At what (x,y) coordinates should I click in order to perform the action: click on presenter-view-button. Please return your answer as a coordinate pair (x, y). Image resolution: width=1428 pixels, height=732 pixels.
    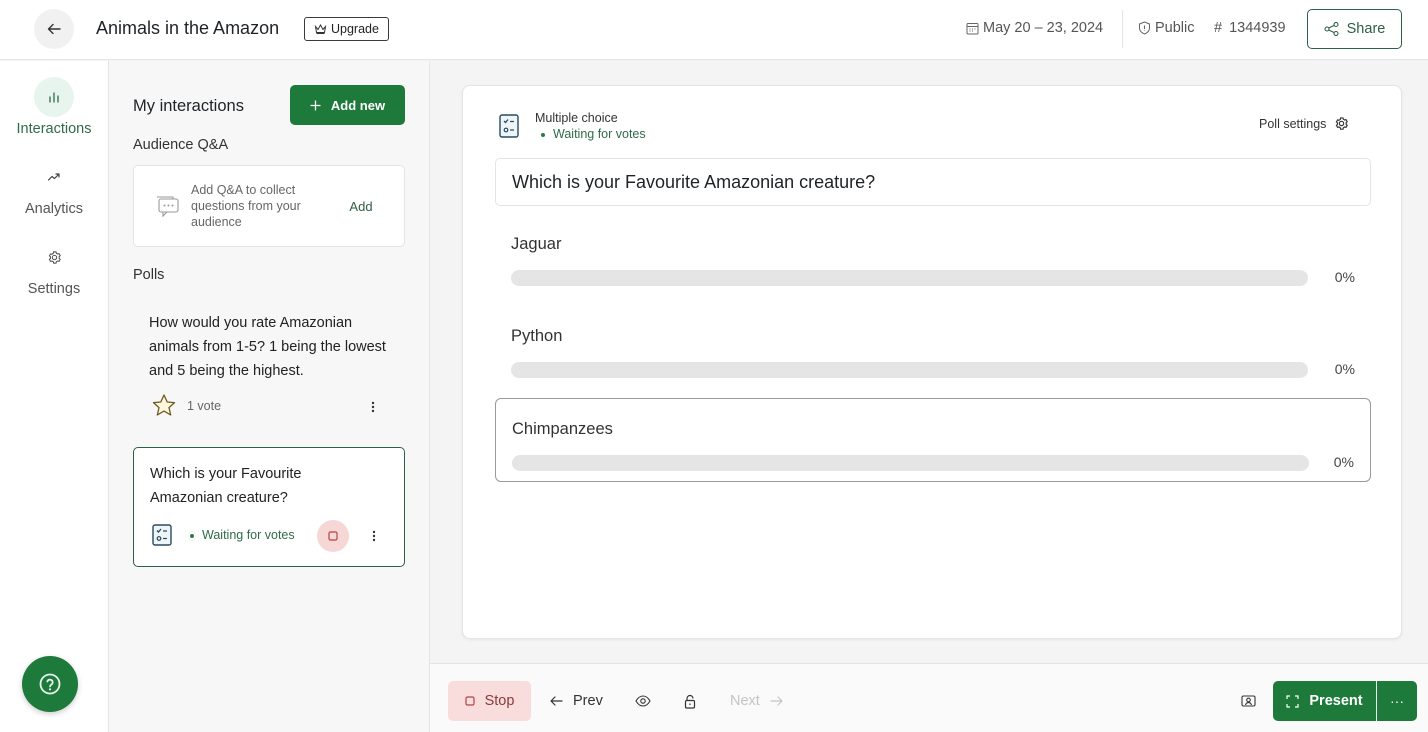
    Looking at the image, I should click on (1249, 701).